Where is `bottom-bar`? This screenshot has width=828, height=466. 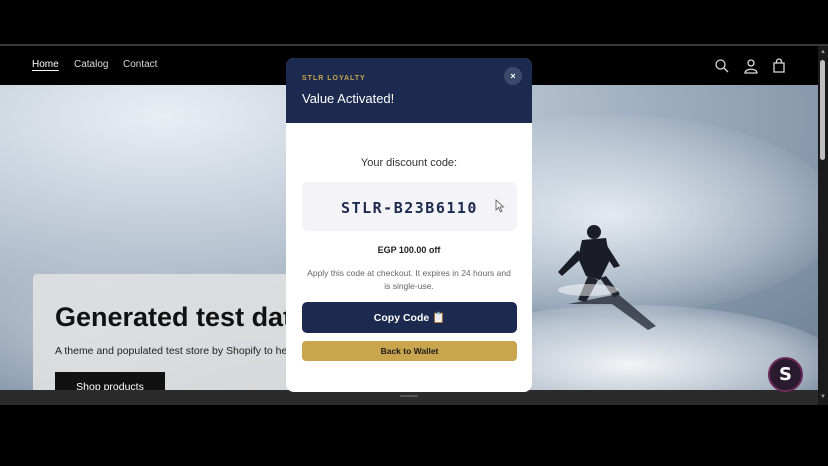
bottom-bar is located at coordinates (409, 397).